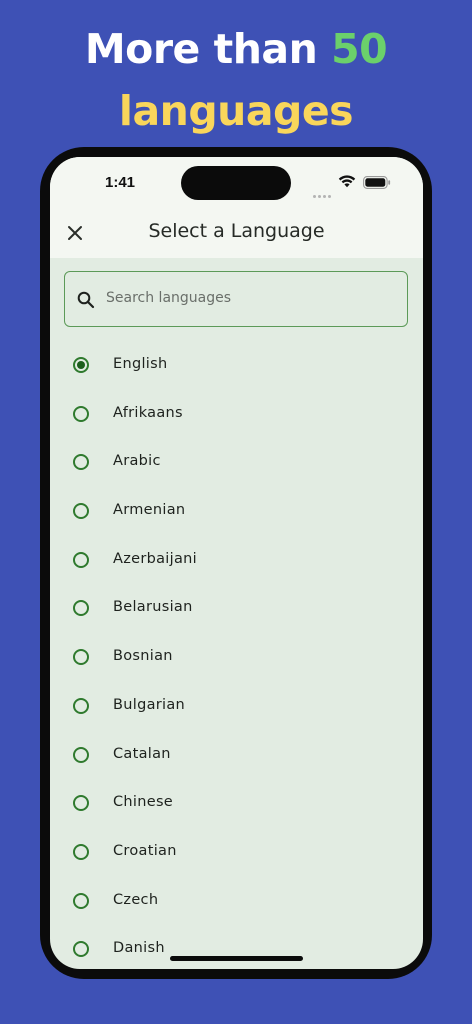  I want to click on language-item-croatian: Croatian, so click(236, 851).